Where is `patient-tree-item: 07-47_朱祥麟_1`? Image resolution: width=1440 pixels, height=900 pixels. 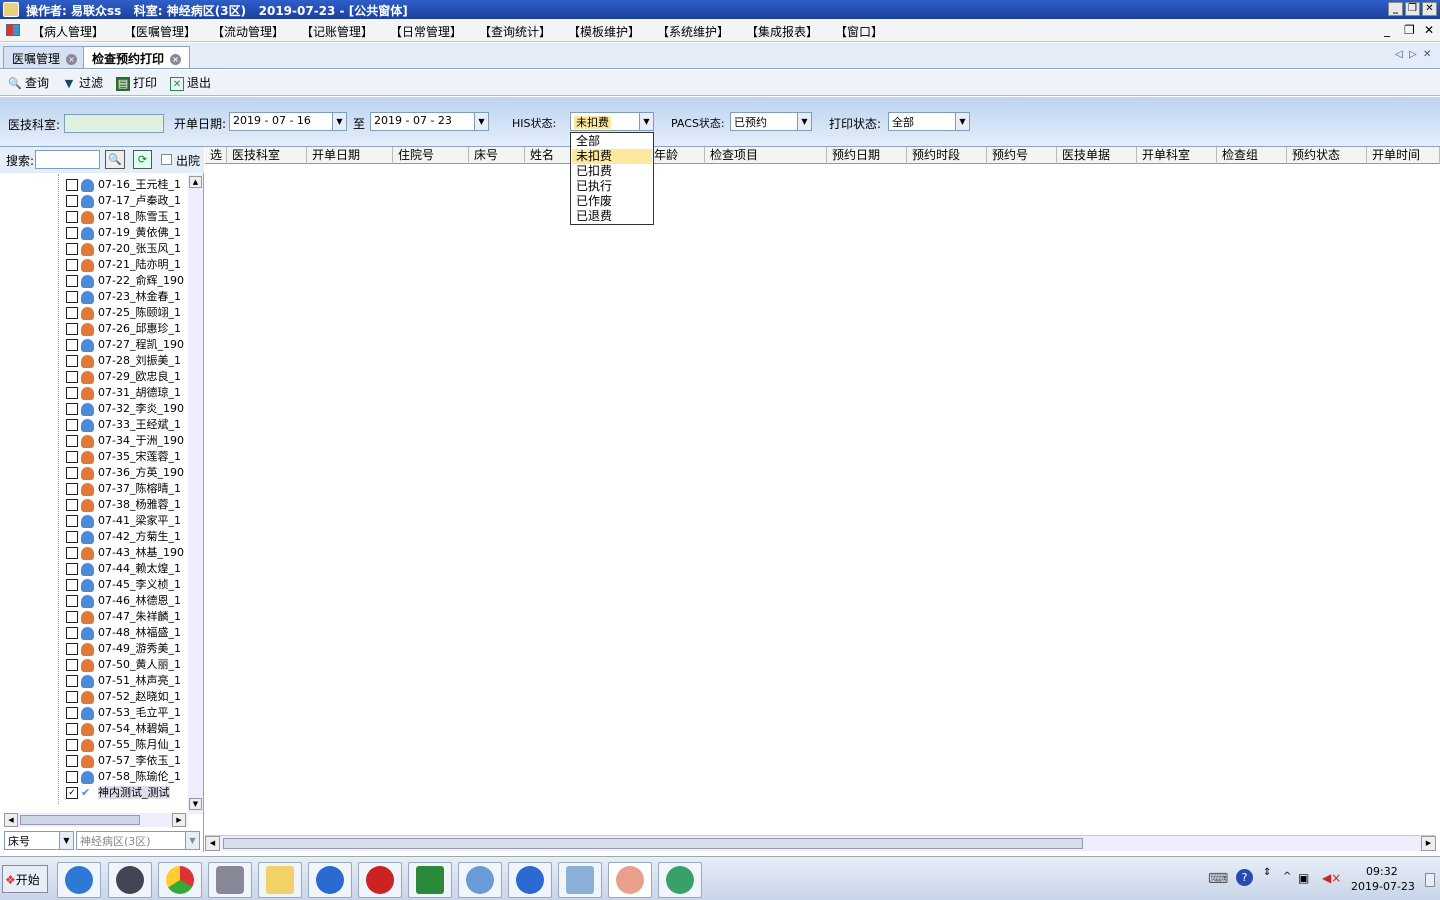 patient-tree-item: 07-47_朱祥麟_1 is located at coordinates (123, 616).